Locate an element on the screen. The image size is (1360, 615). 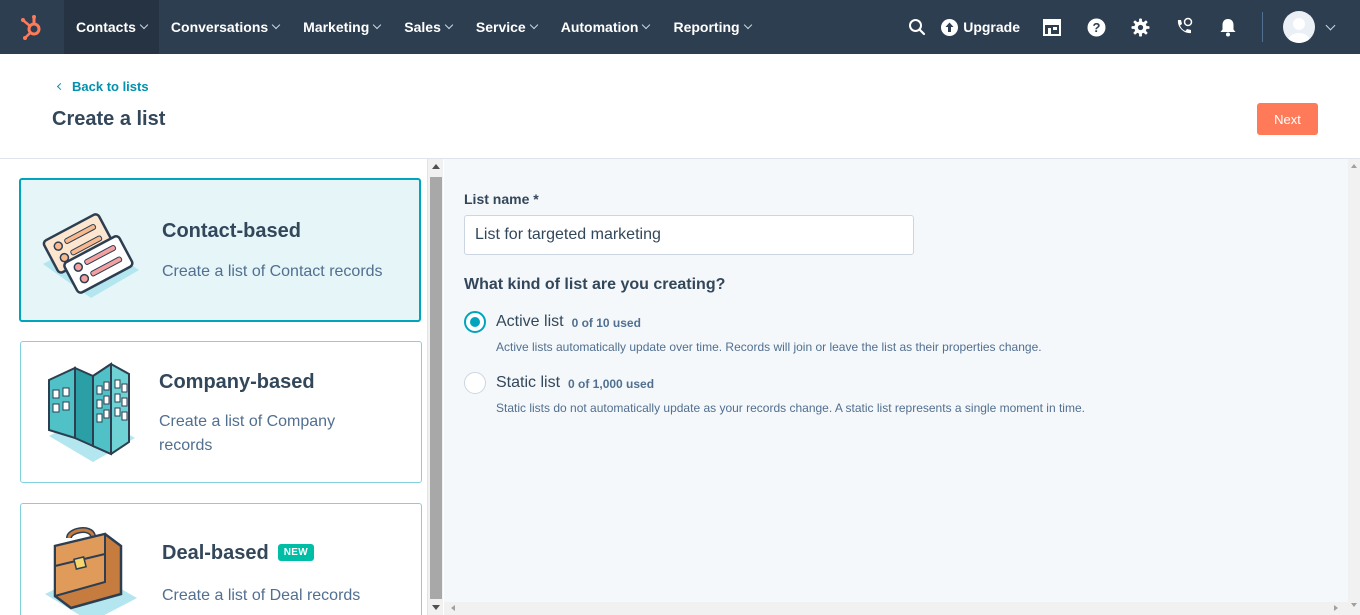
nav-reporting: Reporting is located at coordinates (711, 27).